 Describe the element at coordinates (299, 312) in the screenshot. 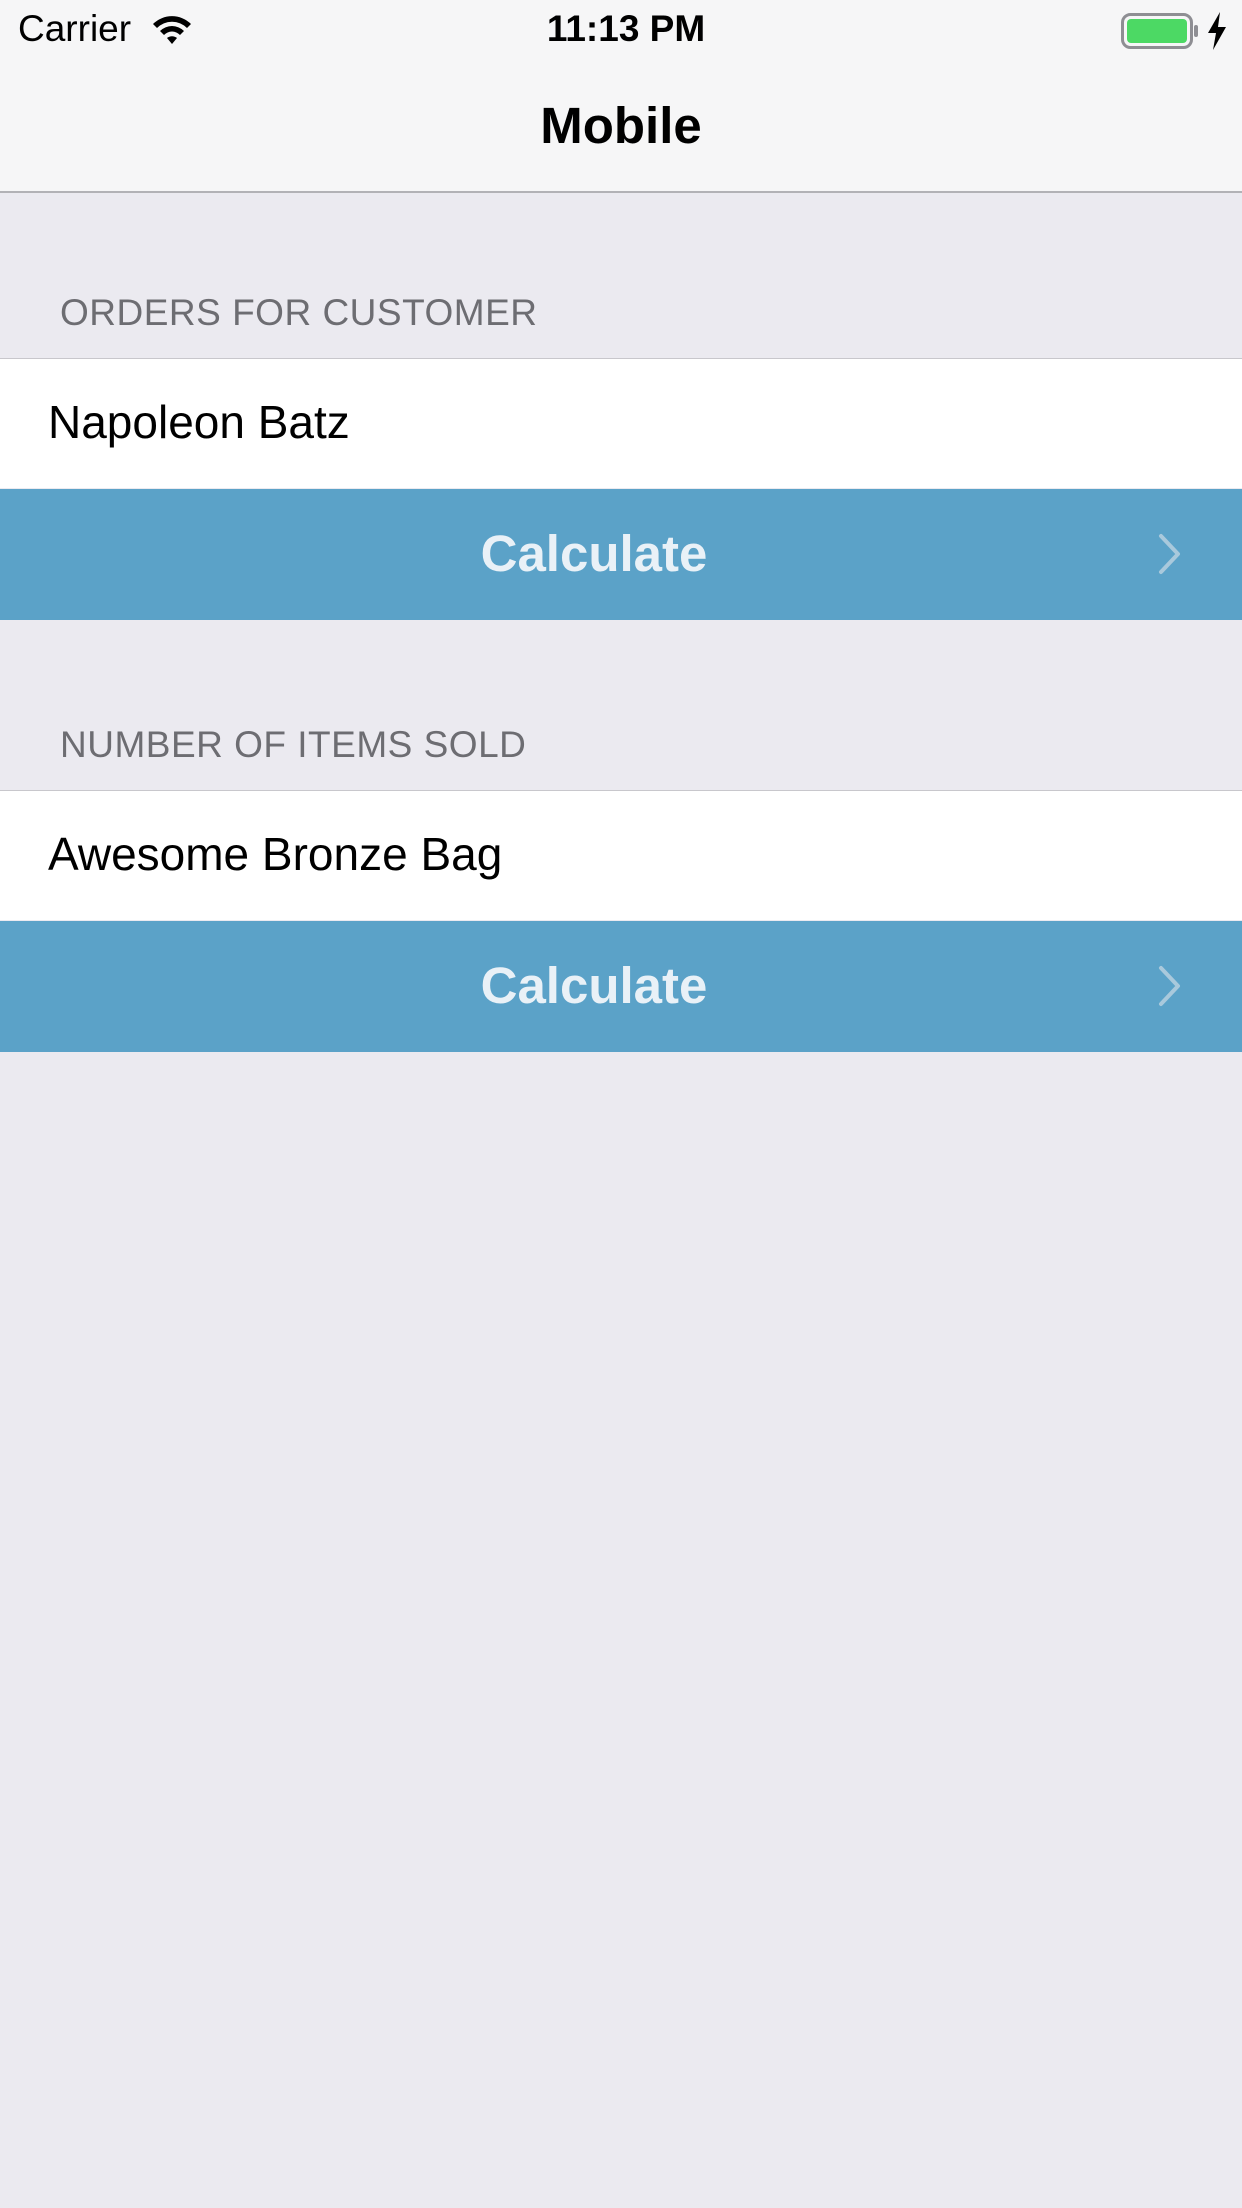

I see `section-header-orders-for-customer: ORDERS FOR CUSTOMER` at that location.